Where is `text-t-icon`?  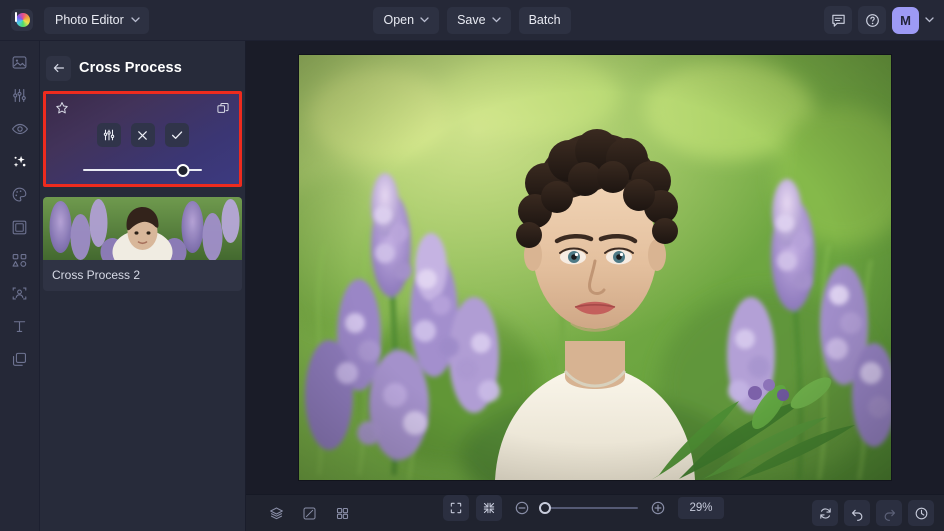
text-t-icon is located at coordinates (19, 326).